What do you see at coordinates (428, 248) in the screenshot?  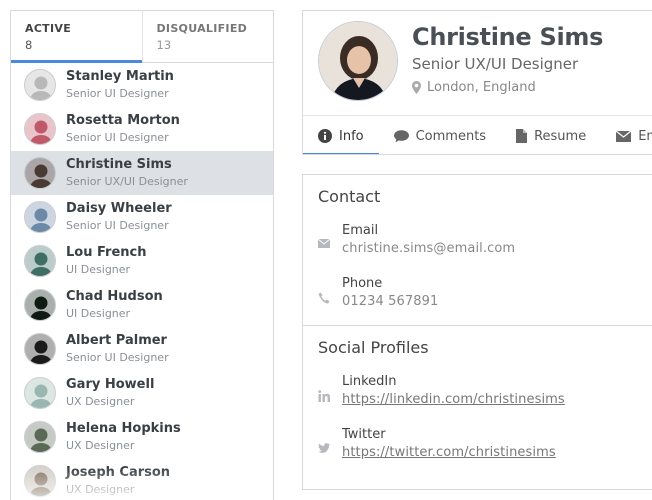 I see `email-value: christine.sims@email.com` at bounding box center [428, 248].